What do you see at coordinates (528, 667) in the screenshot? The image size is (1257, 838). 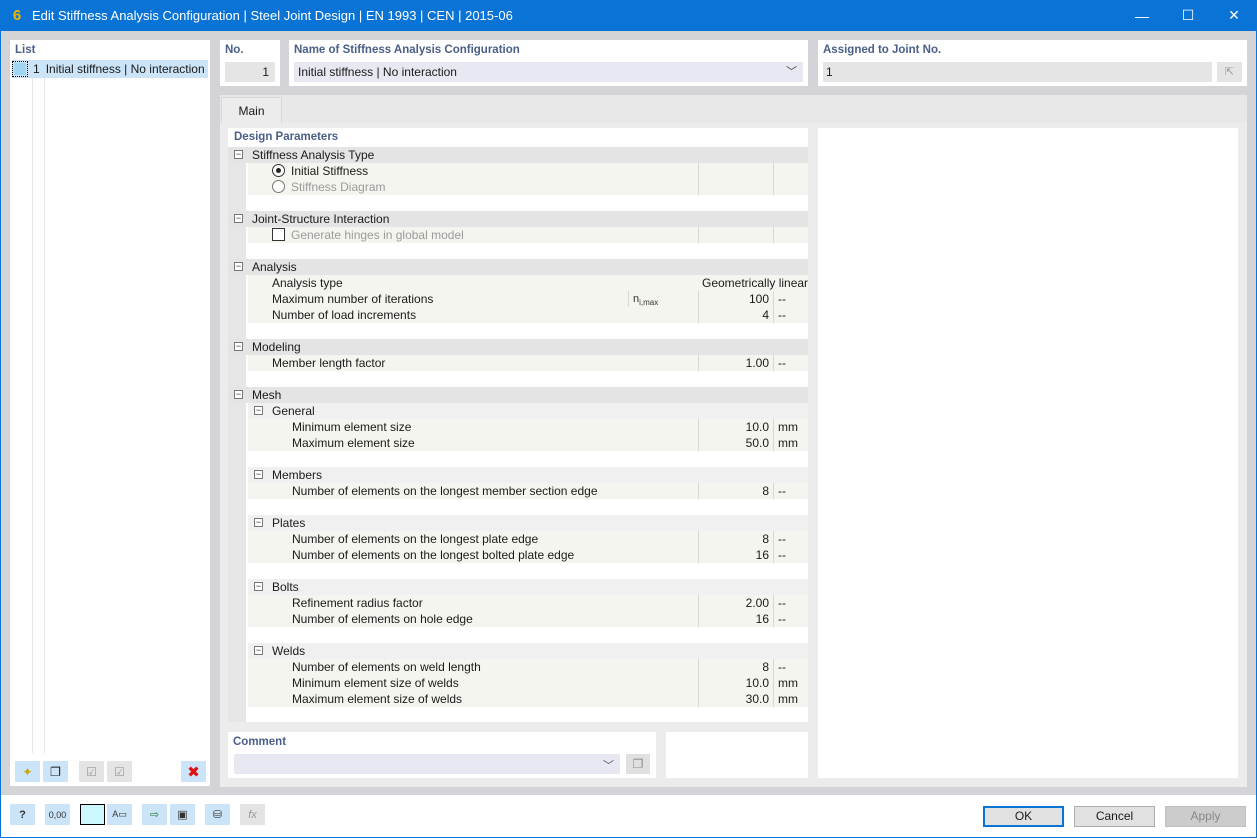 I see `parameter-row: Number of elements on weld length 8 --` at bounding box center [528, 667].